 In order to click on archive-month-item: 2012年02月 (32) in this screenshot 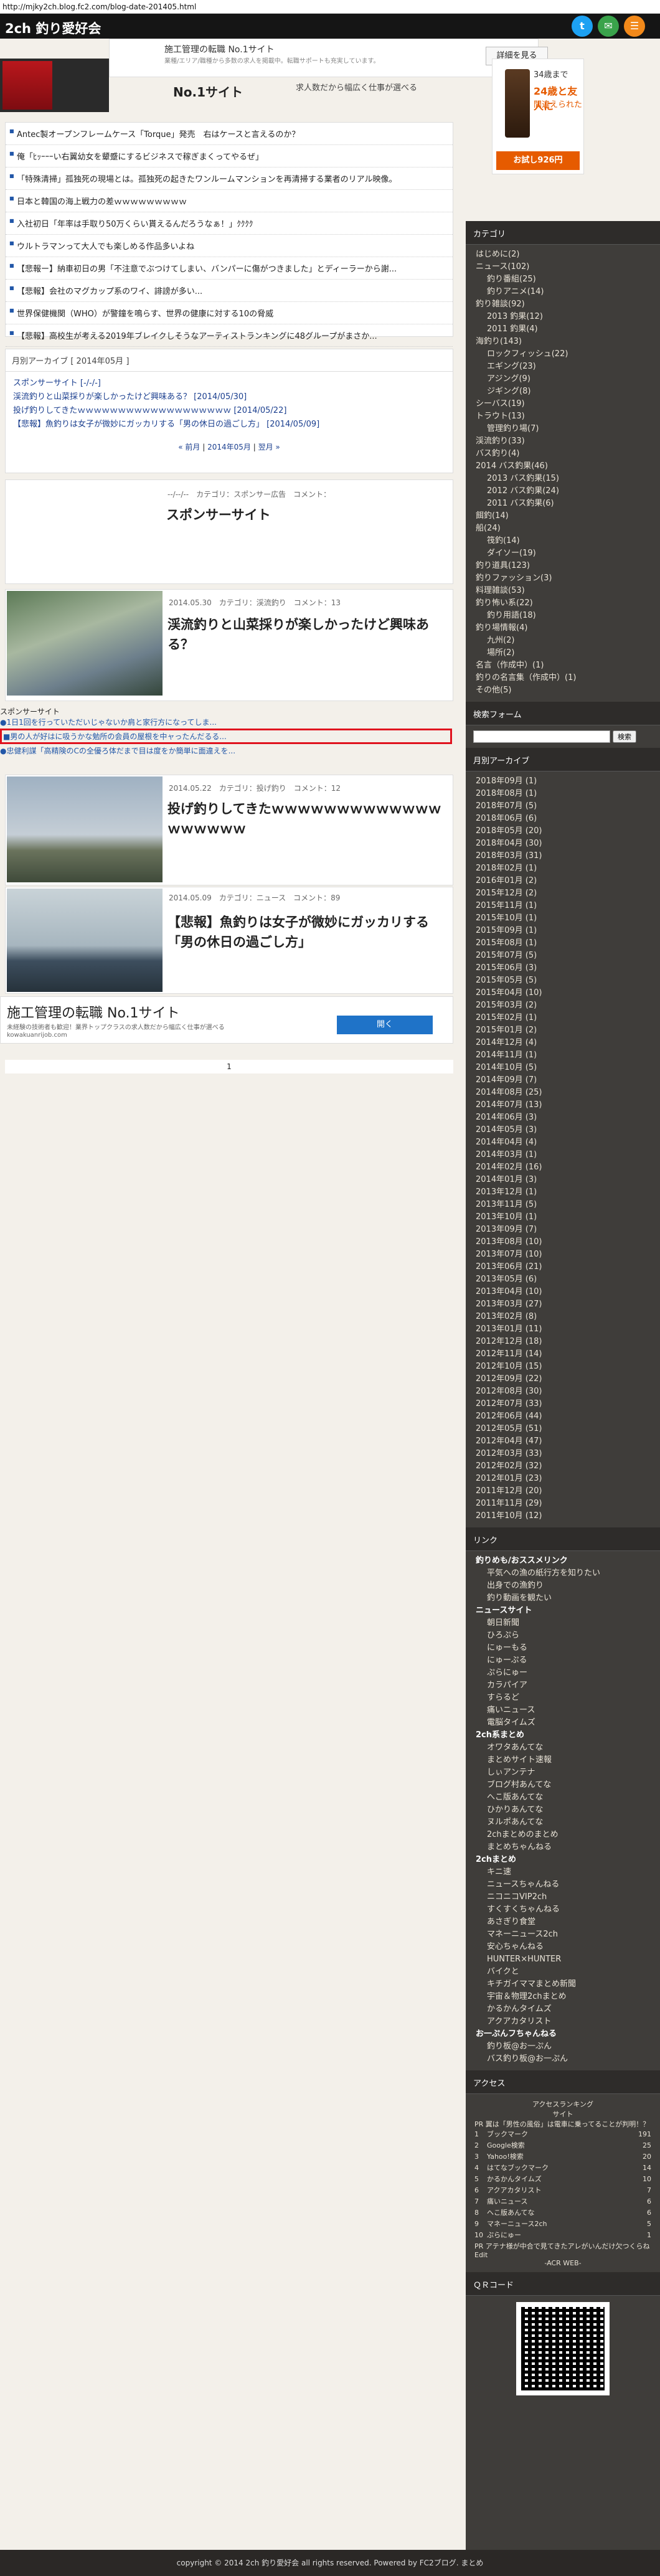, I will do `click(563, 1466)`.